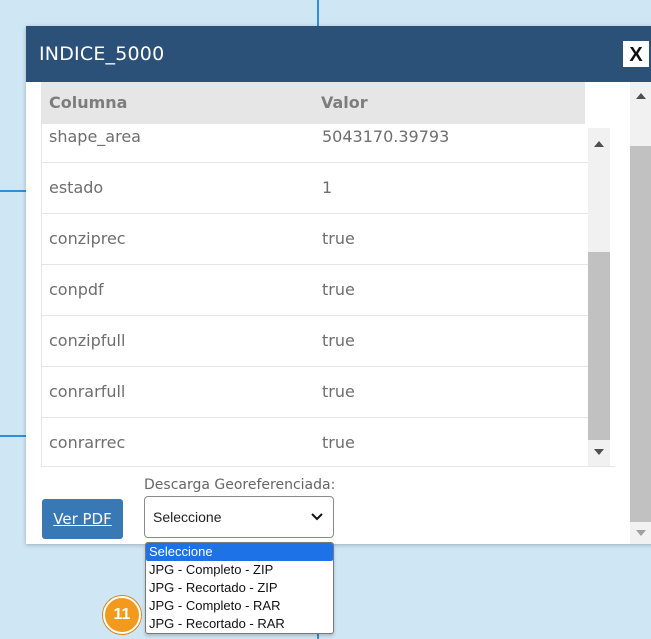  What do you see at coordinates (316, 290) in the screenshot?
I see `table-row: conpdf true` at bounding box center [316, 290].